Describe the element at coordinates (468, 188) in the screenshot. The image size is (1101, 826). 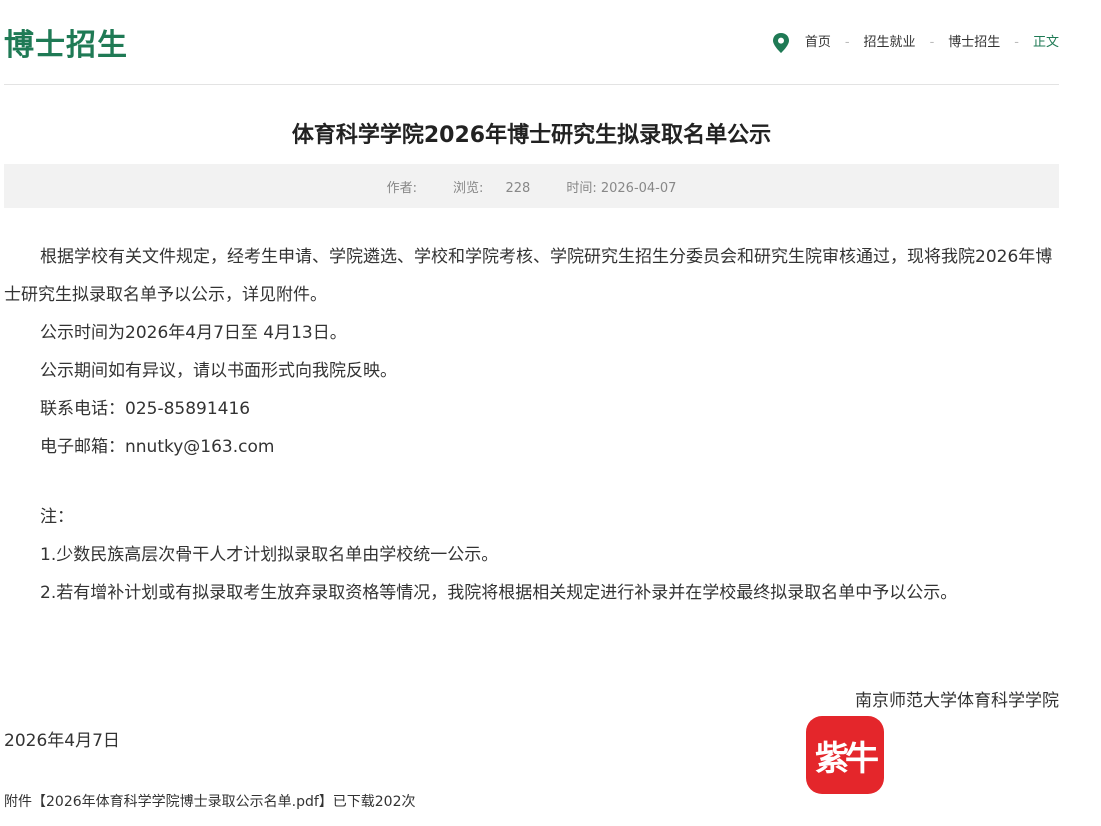
I see `views-label-text: 浏览:` at that location.